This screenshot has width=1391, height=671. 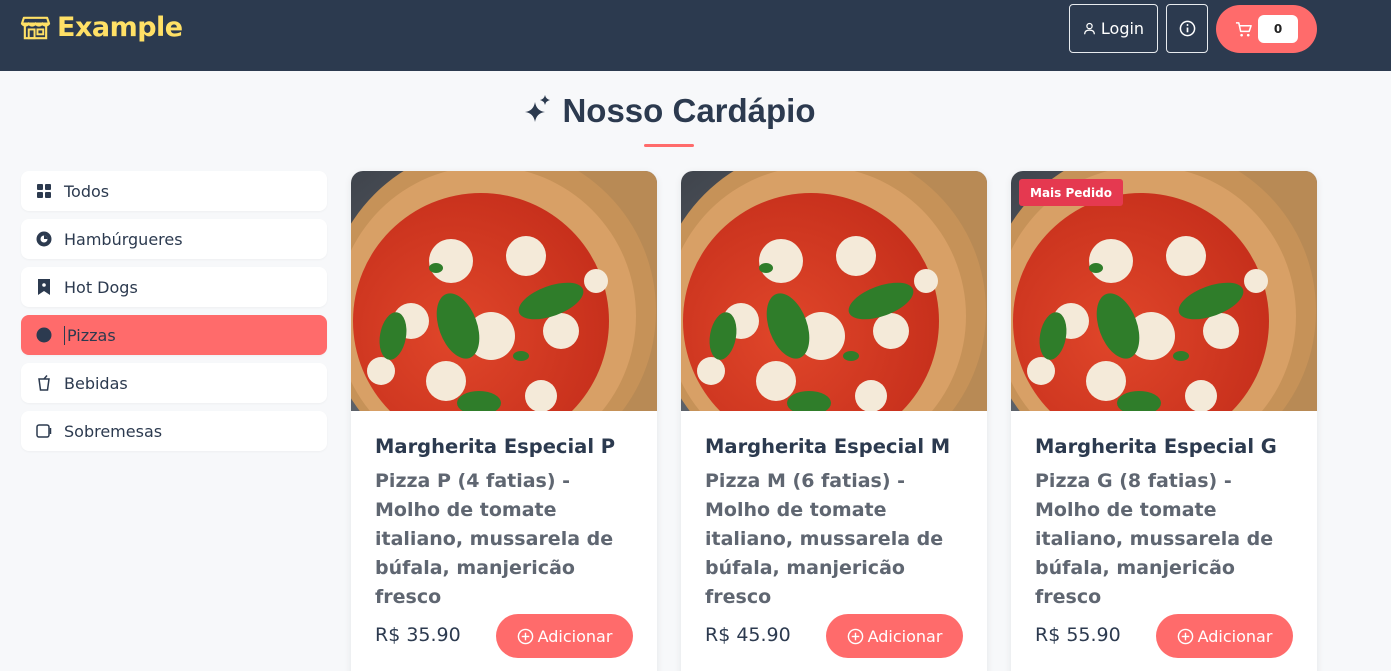 I want to click on bookmark-icon, so click(x=44, y=287).